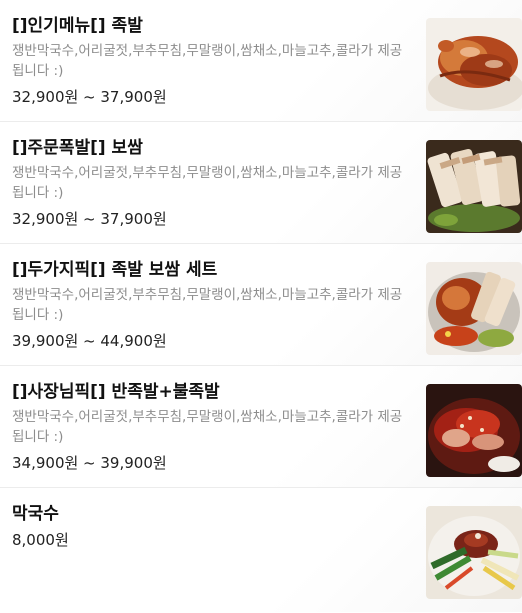 This screenshot has width=522, height=613. What do you see at coordinates (77, 26) in the screenshot?
I see `menu-item-name: []인기메뉴[] 족발` at bounding box center [77, 26].